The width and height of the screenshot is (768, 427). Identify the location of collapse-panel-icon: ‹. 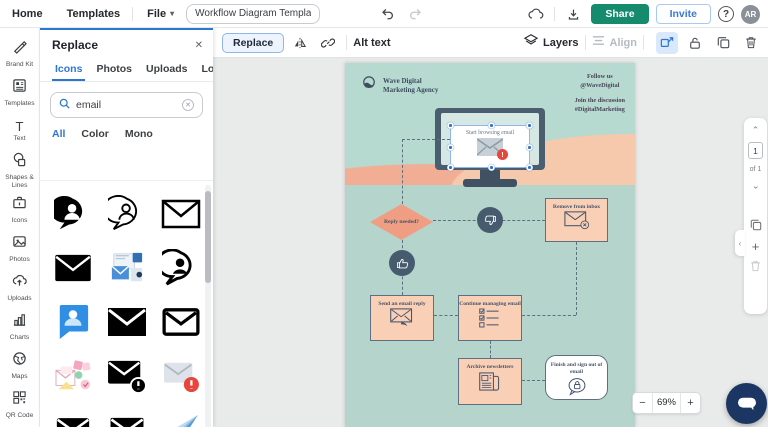
(740, 243).